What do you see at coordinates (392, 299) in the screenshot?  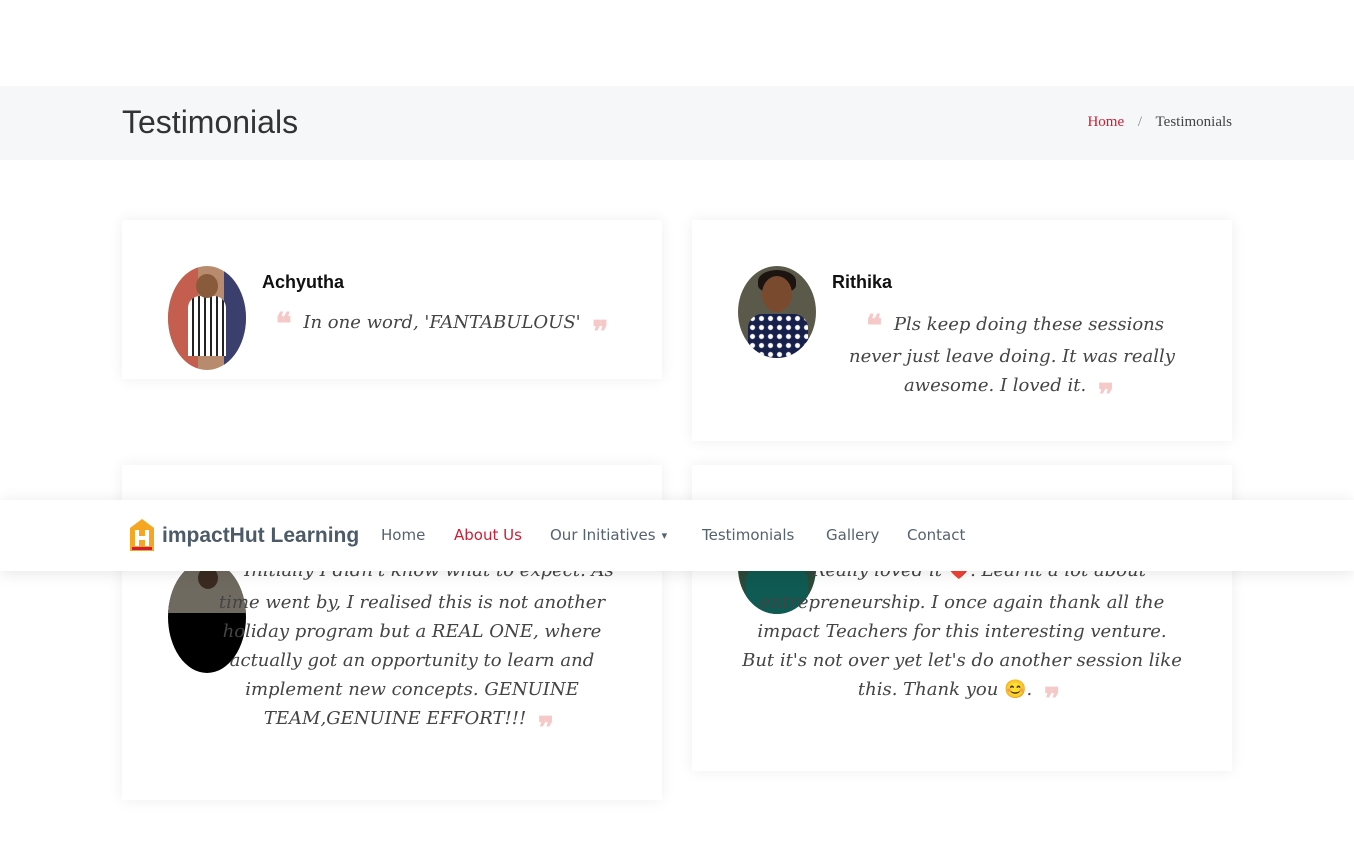 I see `testimonial-card: Achyutha ❝ In one word, 'FANTABULOUS' ❞` at bounding box center [392, 299].